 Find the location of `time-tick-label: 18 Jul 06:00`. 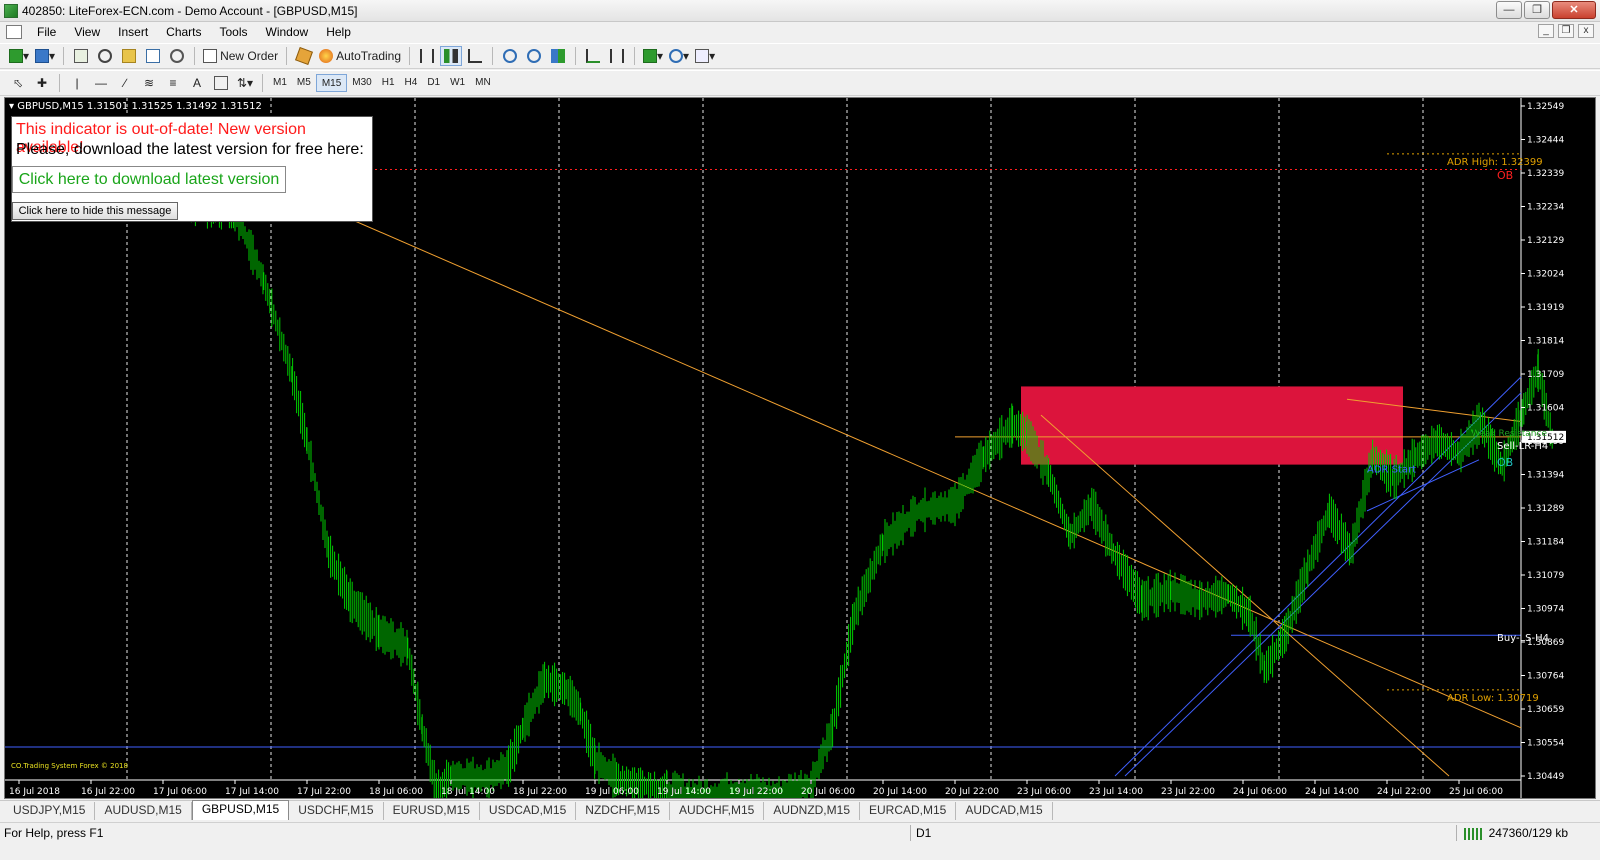

time-tick-label: 18 Jul 06:00 is located at coordinates (396, 792).